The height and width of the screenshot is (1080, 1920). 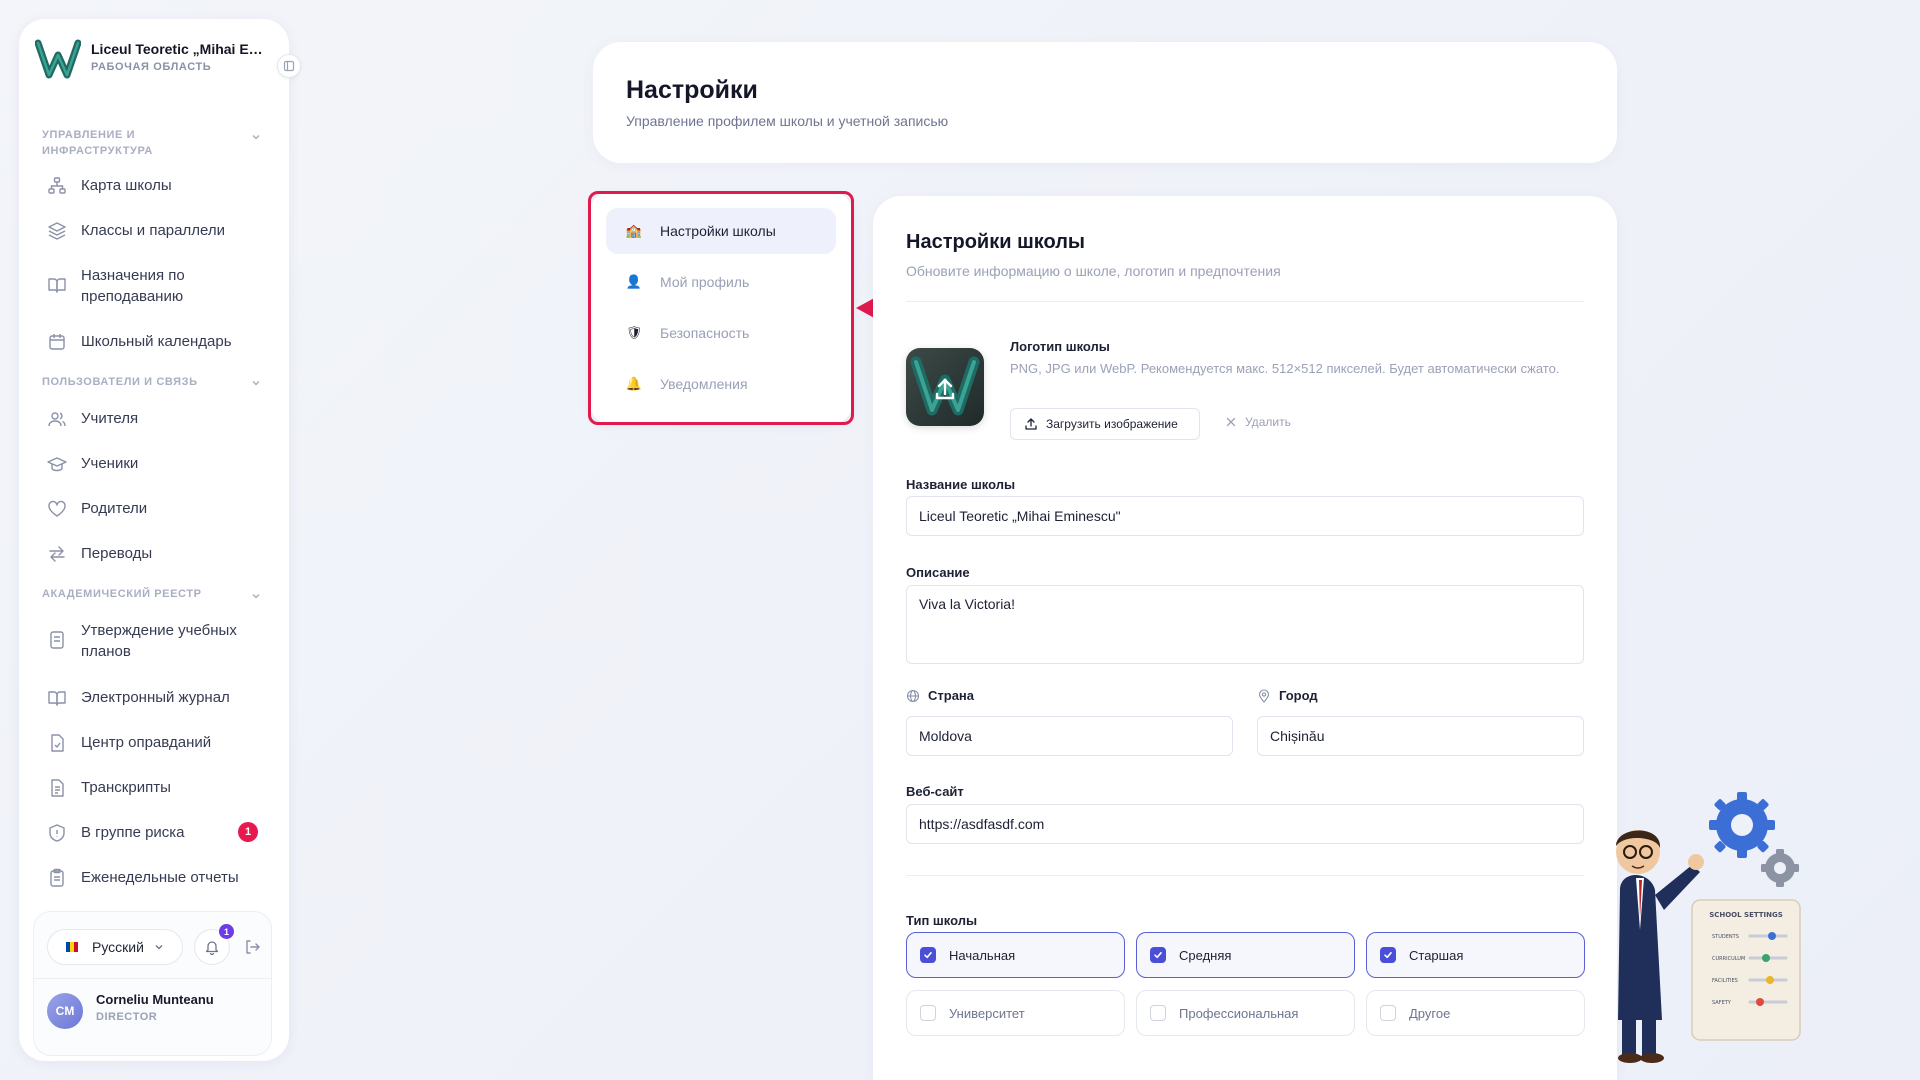 I want to click on country-label: Страна, so click(x=940, y=695).